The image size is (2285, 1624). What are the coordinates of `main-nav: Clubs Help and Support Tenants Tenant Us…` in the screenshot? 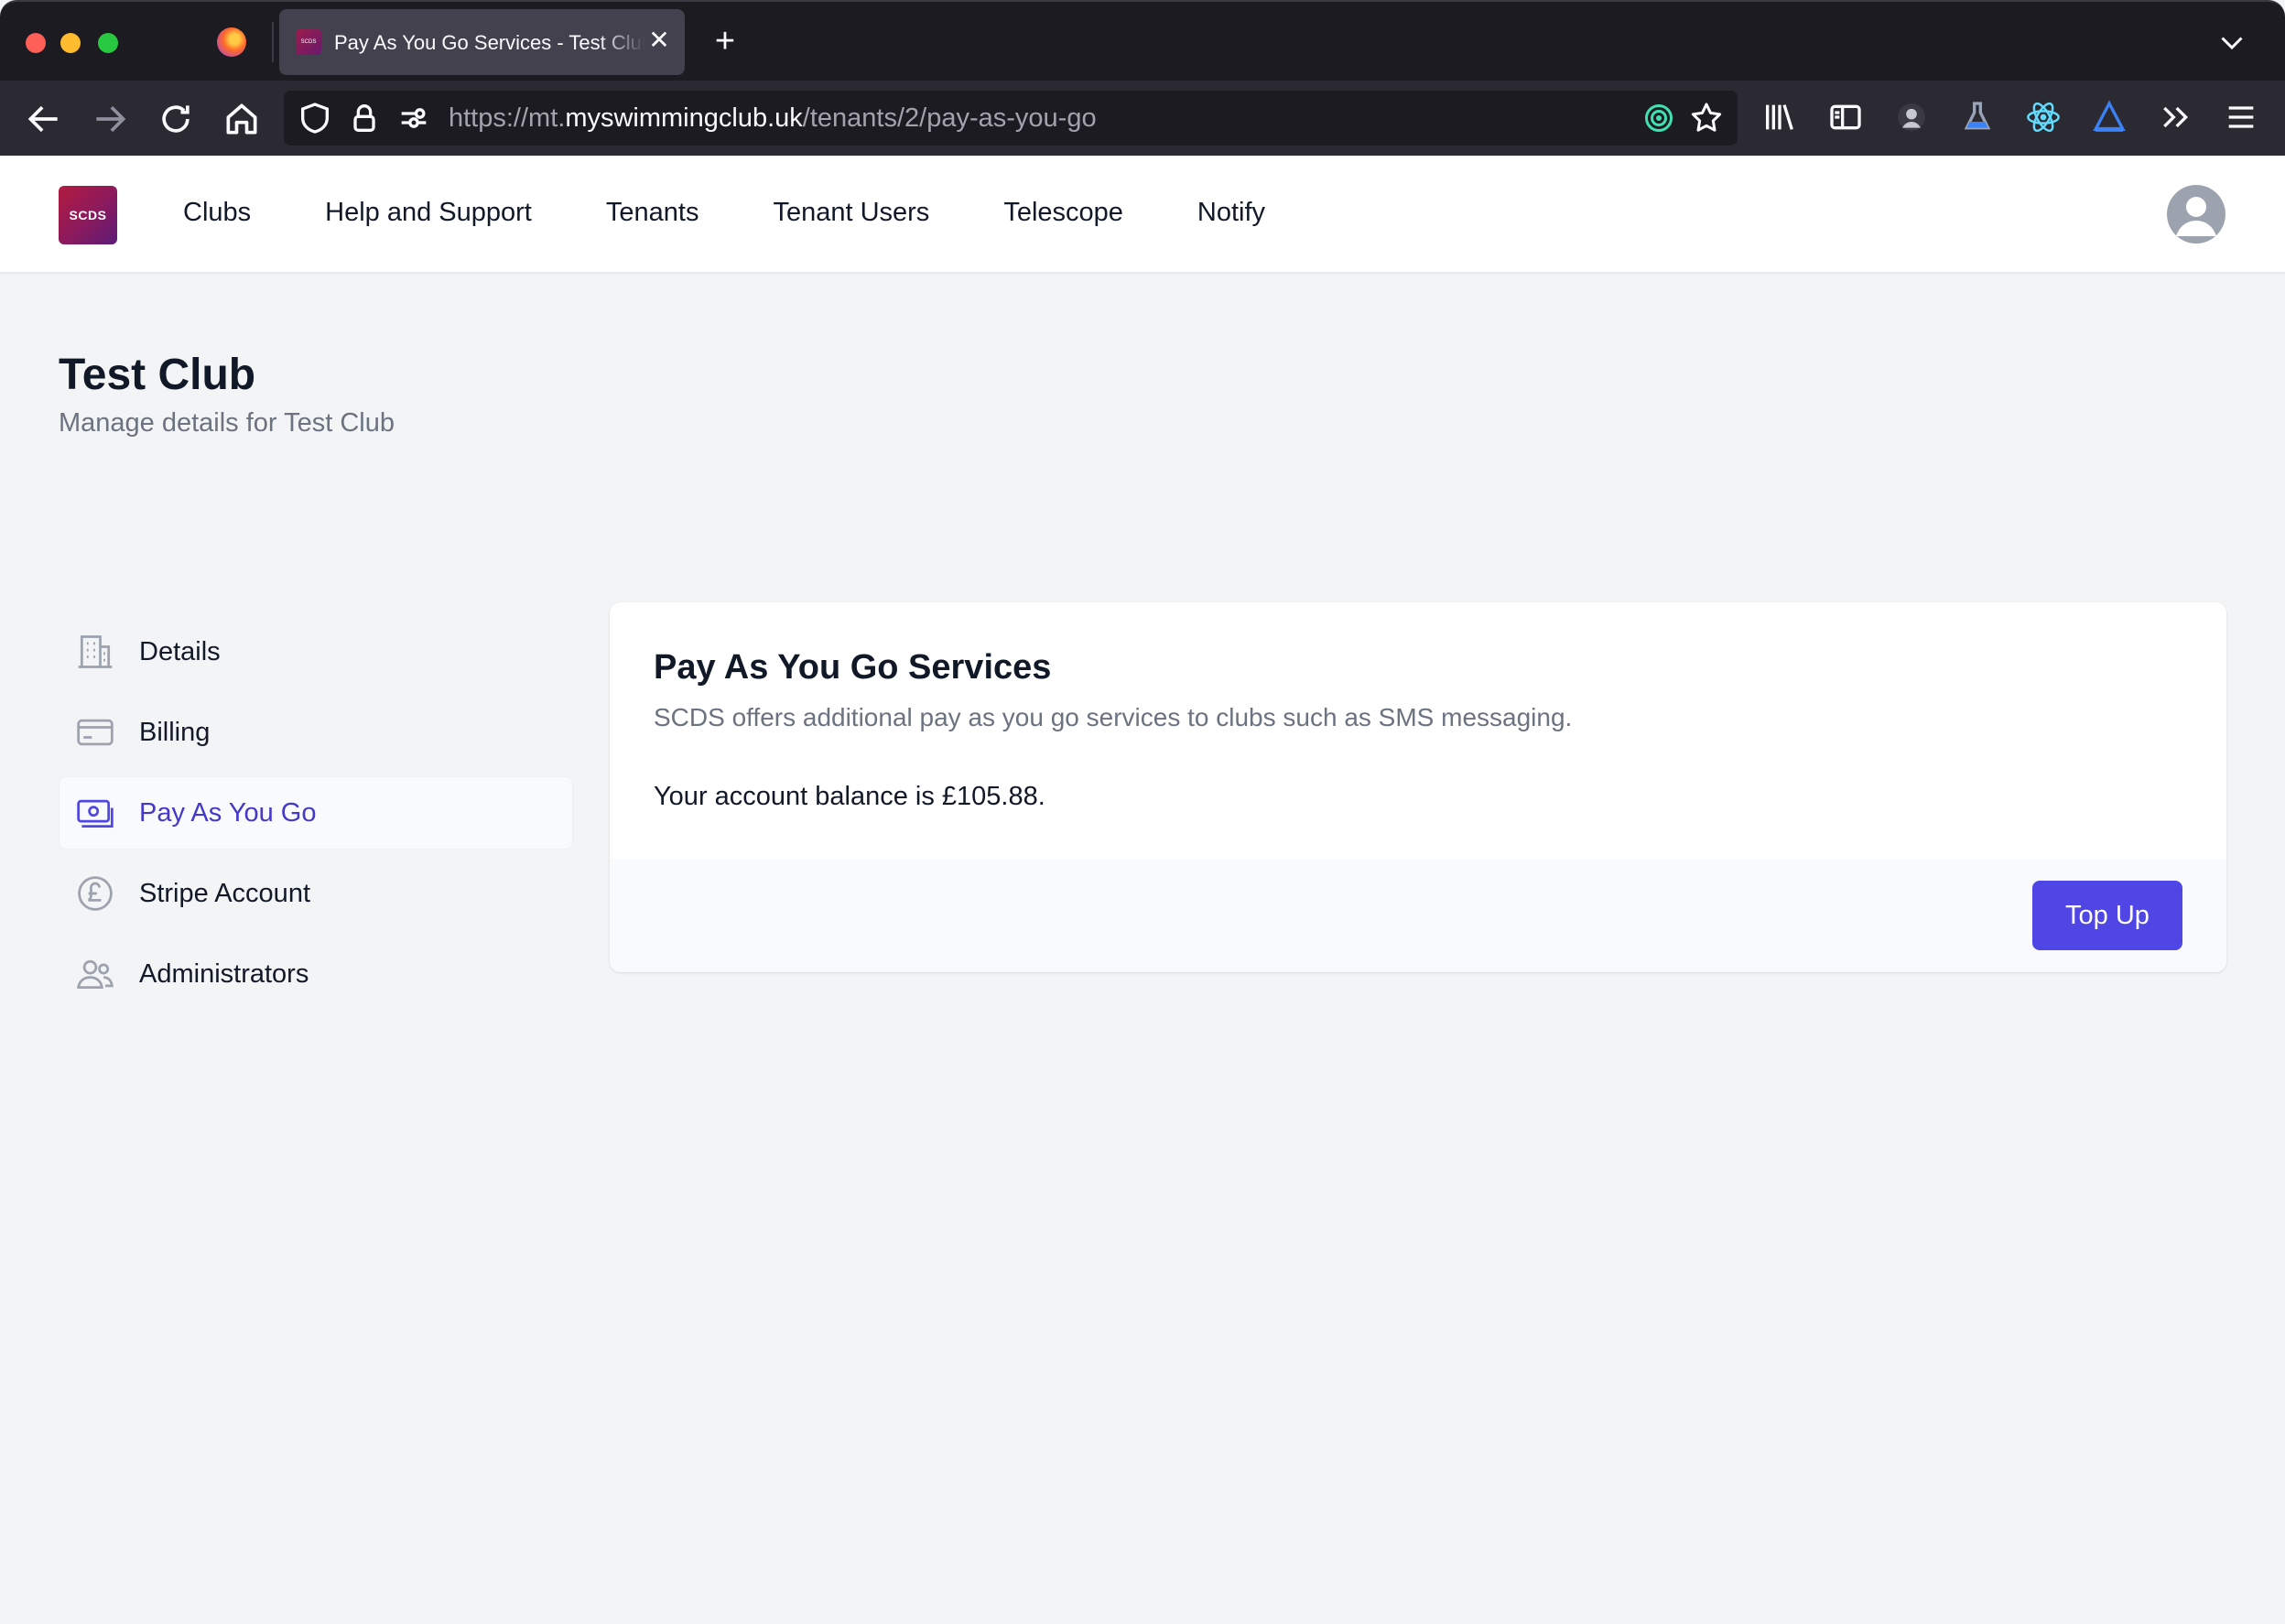 It's located at (761, 213).